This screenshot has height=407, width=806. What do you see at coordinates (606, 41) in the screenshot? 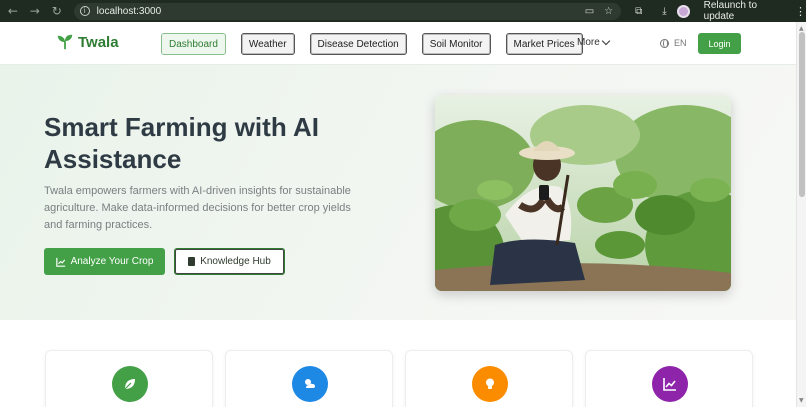
I see `chevron-down-icon` at bounding box center [606, 41].